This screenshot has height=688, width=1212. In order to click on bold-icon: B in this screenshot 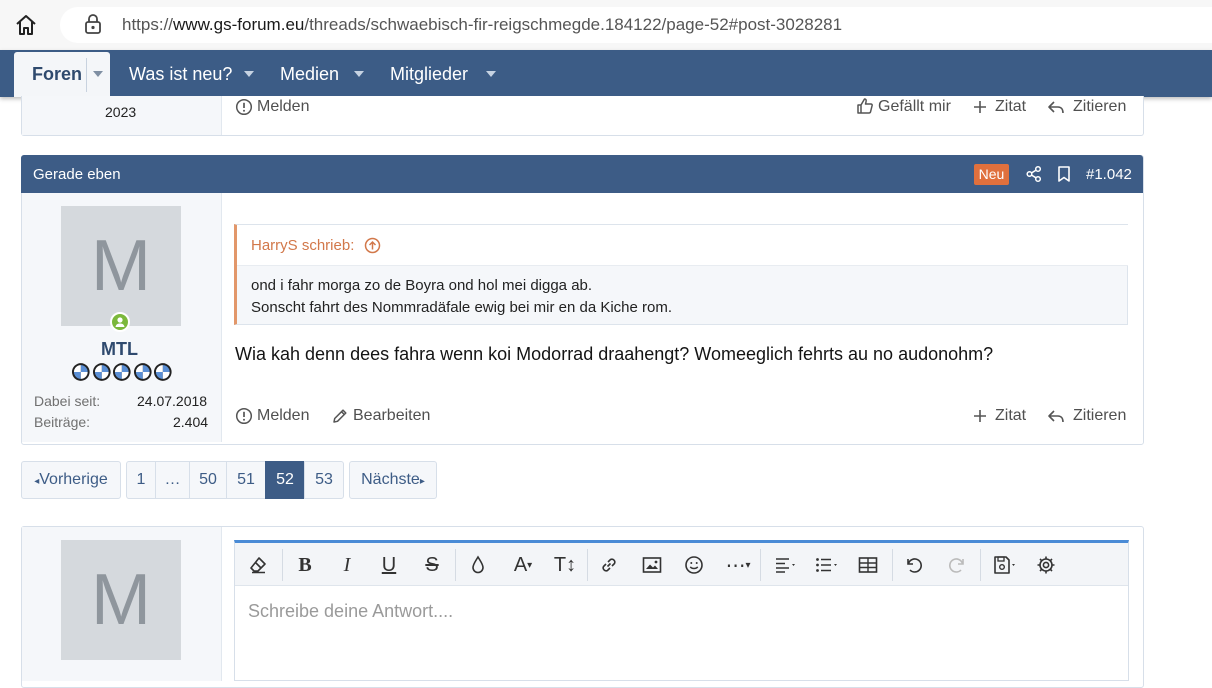, I will do `click(305, 565)`.